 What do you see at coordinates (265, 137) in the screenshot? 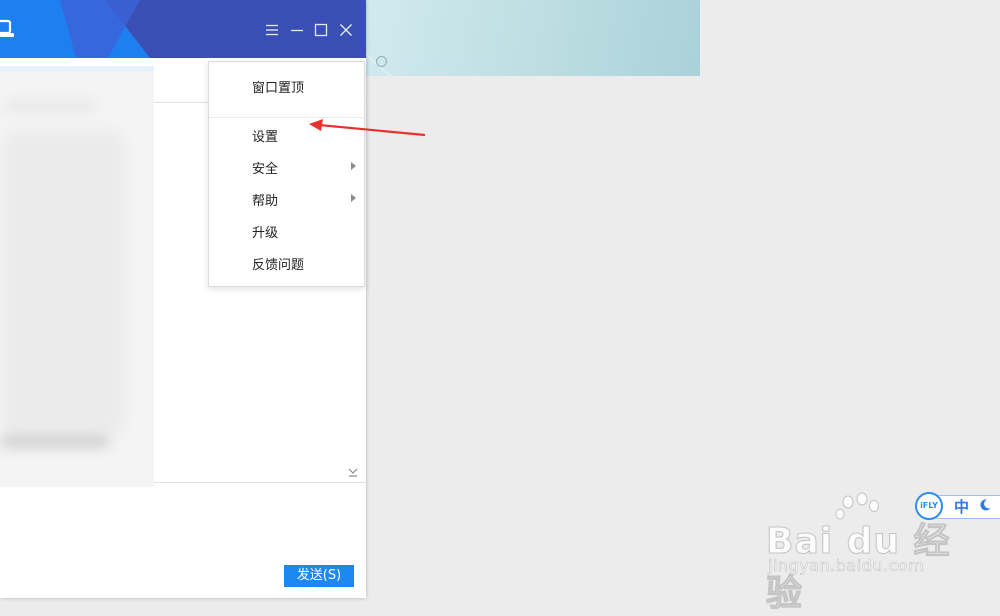
I see `menu-item-label: 设置` at bounding box center [265, 137].